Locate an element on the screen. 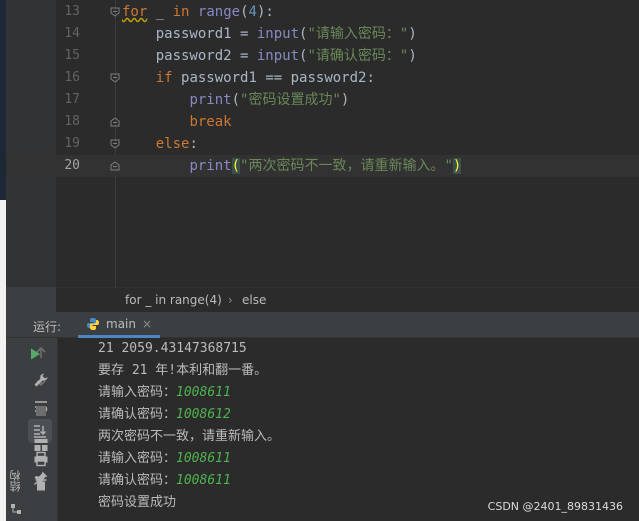 The image size is (639, 521). code-text: break is located at coordinates (210, 122).